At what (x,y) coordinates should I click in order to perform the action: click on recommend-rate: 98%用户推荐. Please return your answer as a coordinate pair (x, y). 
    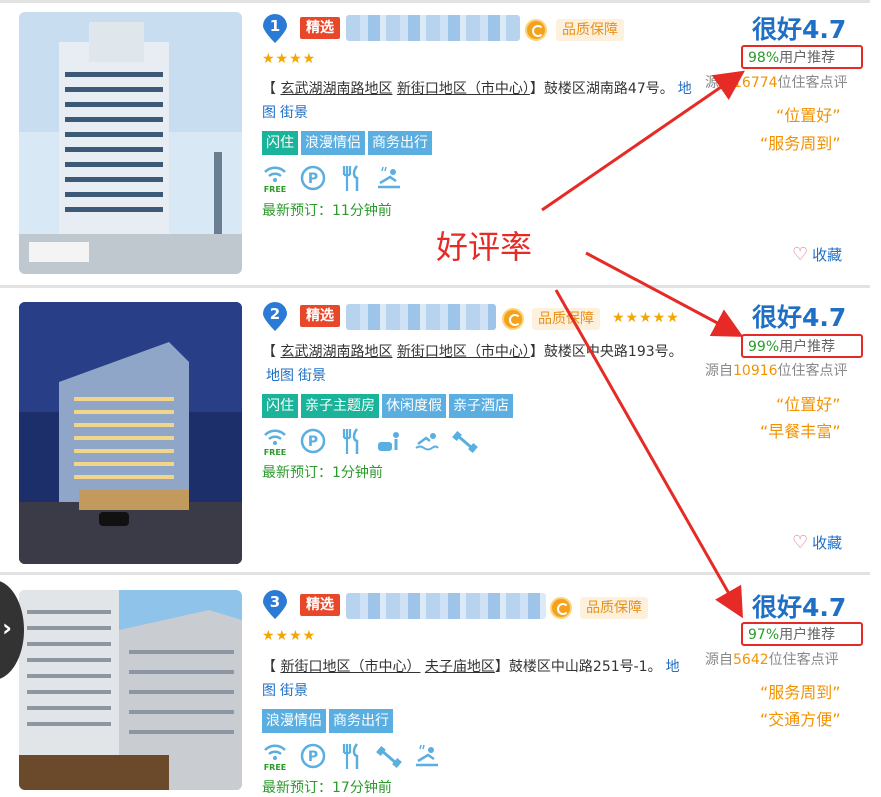
    Looking at the image, I should click on (802, 57).